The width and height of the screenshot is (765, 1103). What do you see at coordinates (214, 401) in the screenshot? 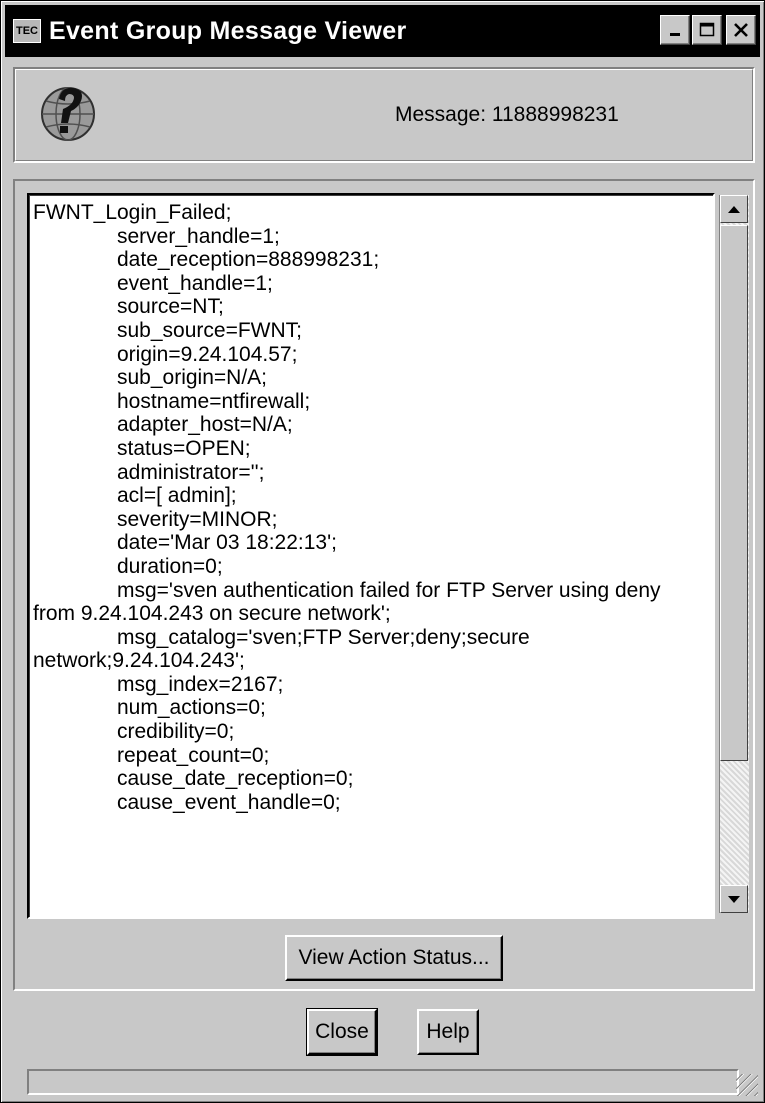
I see `message-line: hostname=ntfirewall;` at bounding box center [214, 401].